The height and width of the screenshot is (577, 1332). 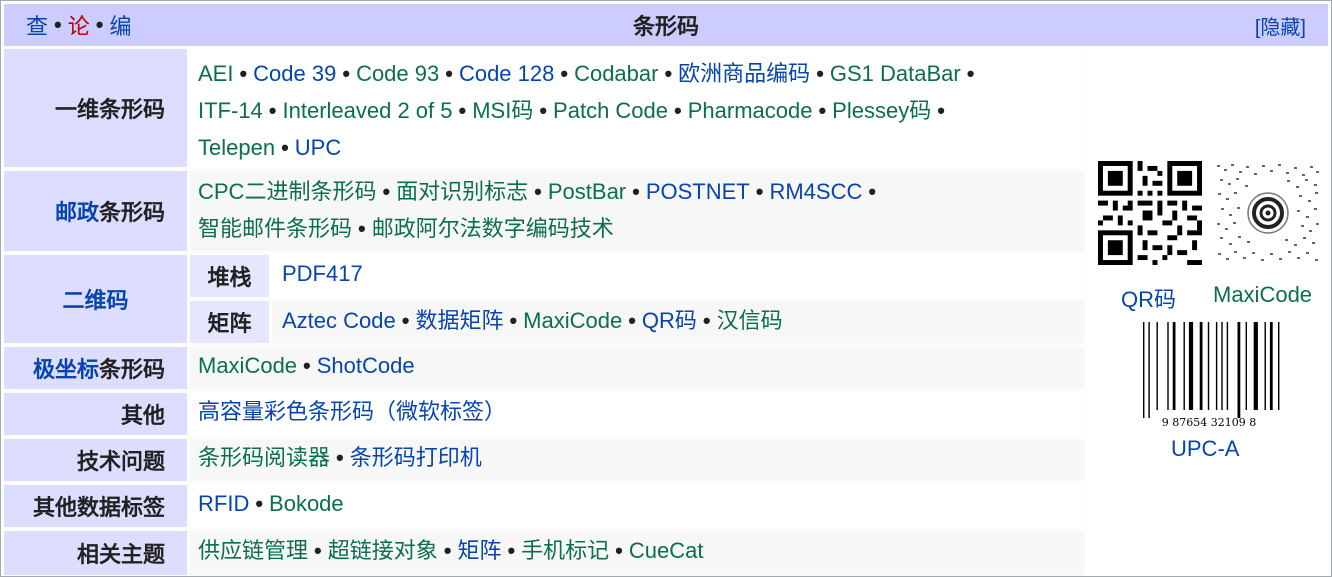 What do you see at coordinates (479, 550) in the screenshot?
I see `list-item: 矩阵` at bounding box center [479, 550].